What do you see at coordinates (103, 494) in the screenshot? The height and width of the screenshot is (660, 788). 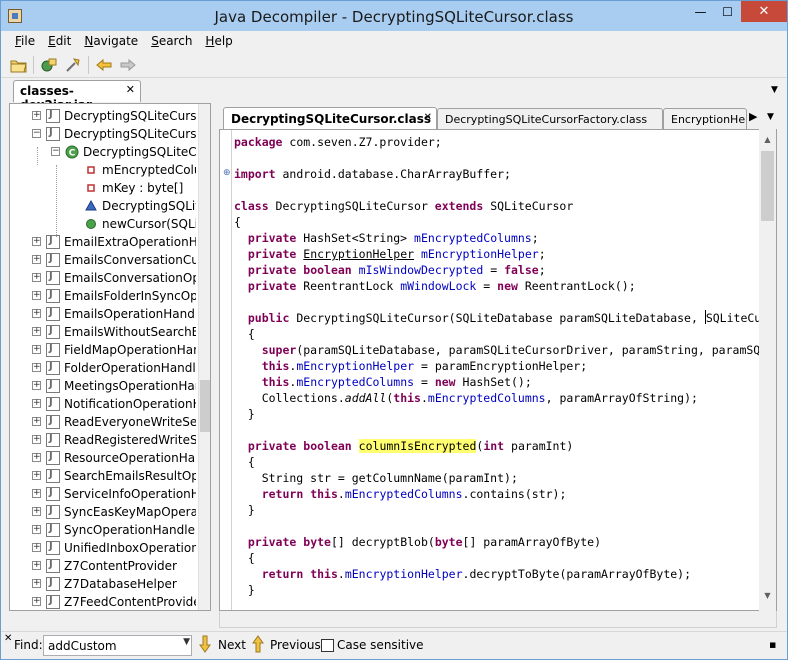 I see `tree-item: + ServiceInfoOperationHandler` at bounding box center [103, 494].